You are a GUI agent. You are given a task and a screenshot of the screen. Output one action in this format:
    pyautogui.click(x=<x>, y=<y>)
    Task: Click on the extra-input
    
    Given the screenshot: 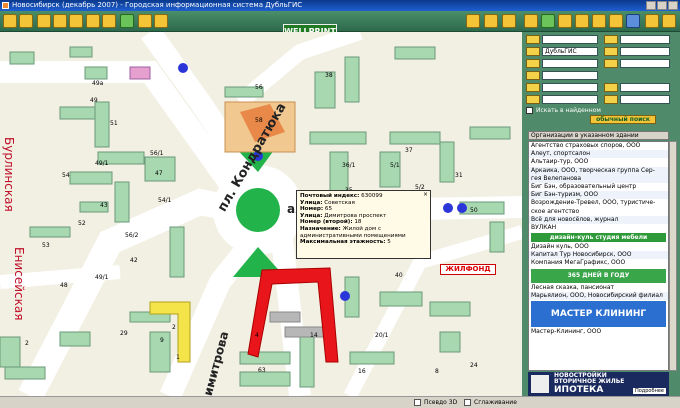 What is the action you would take?
    pyautogui.click(x=645, y=63)
    